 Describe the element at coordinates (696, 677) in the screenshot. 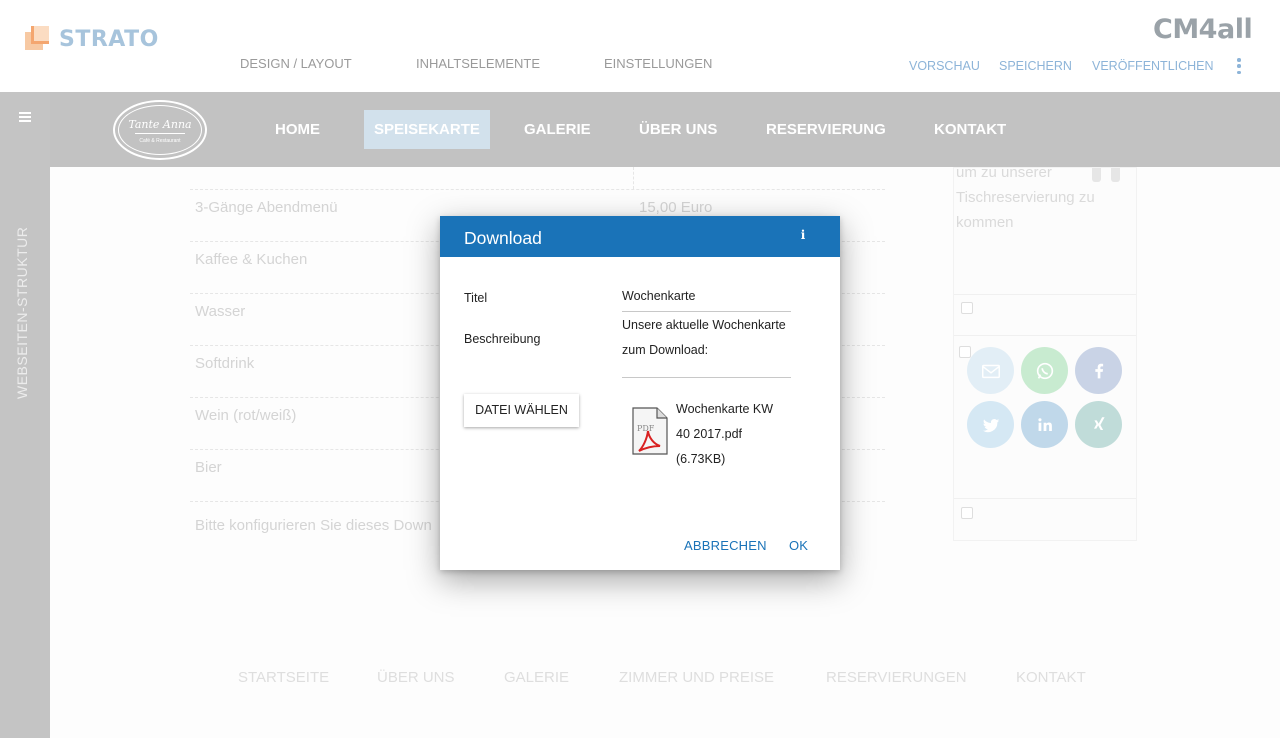

I see `footer-link-zimmer-und-preise: ZIMMER UND PREISE` at that location.